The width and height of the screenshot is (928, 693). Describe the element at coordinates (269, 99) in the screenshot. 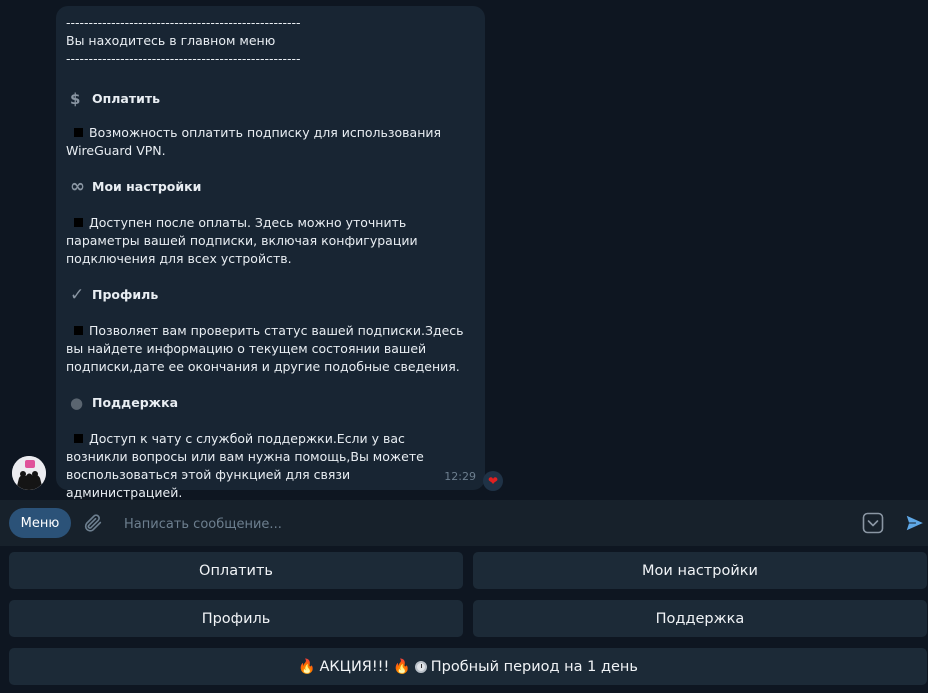

I see `section-heading: $ Оплатить` at that location.